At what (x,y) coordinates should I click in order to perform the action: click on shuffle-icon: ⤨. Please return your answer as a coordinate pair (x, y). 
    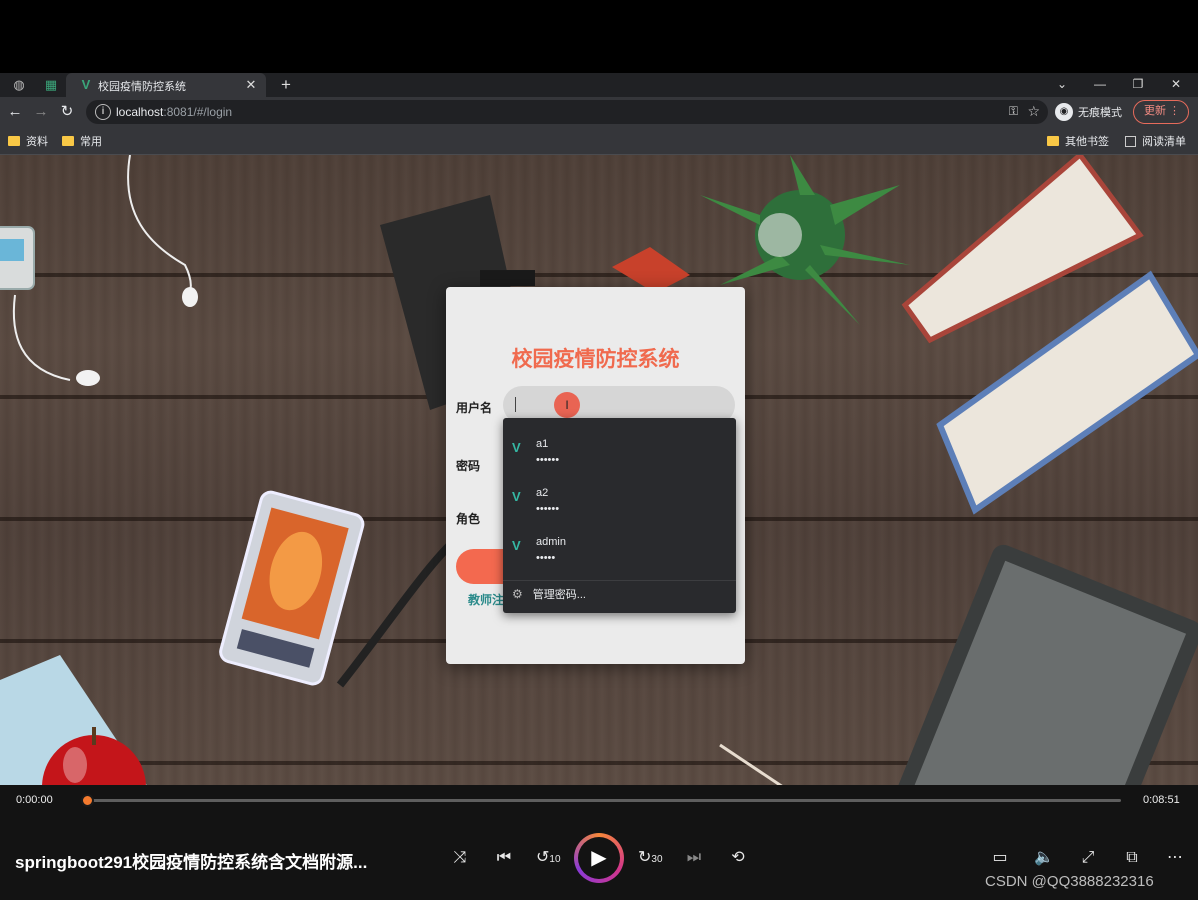
    Looking at the image, I should click on (460, 858).